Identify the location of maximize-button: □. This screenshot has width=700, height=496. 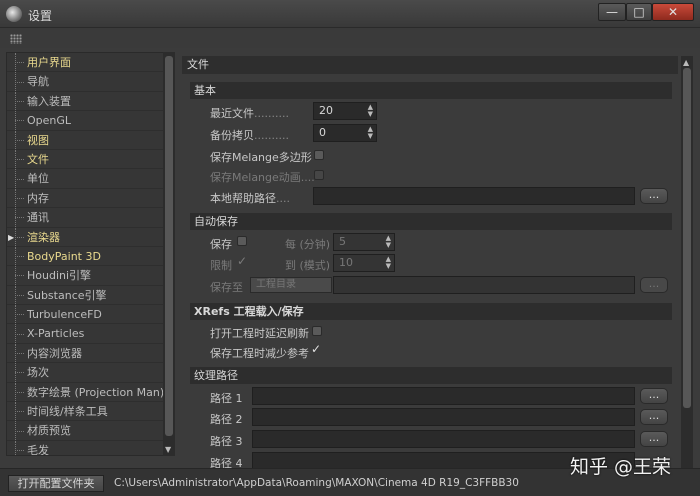
(639, 12).